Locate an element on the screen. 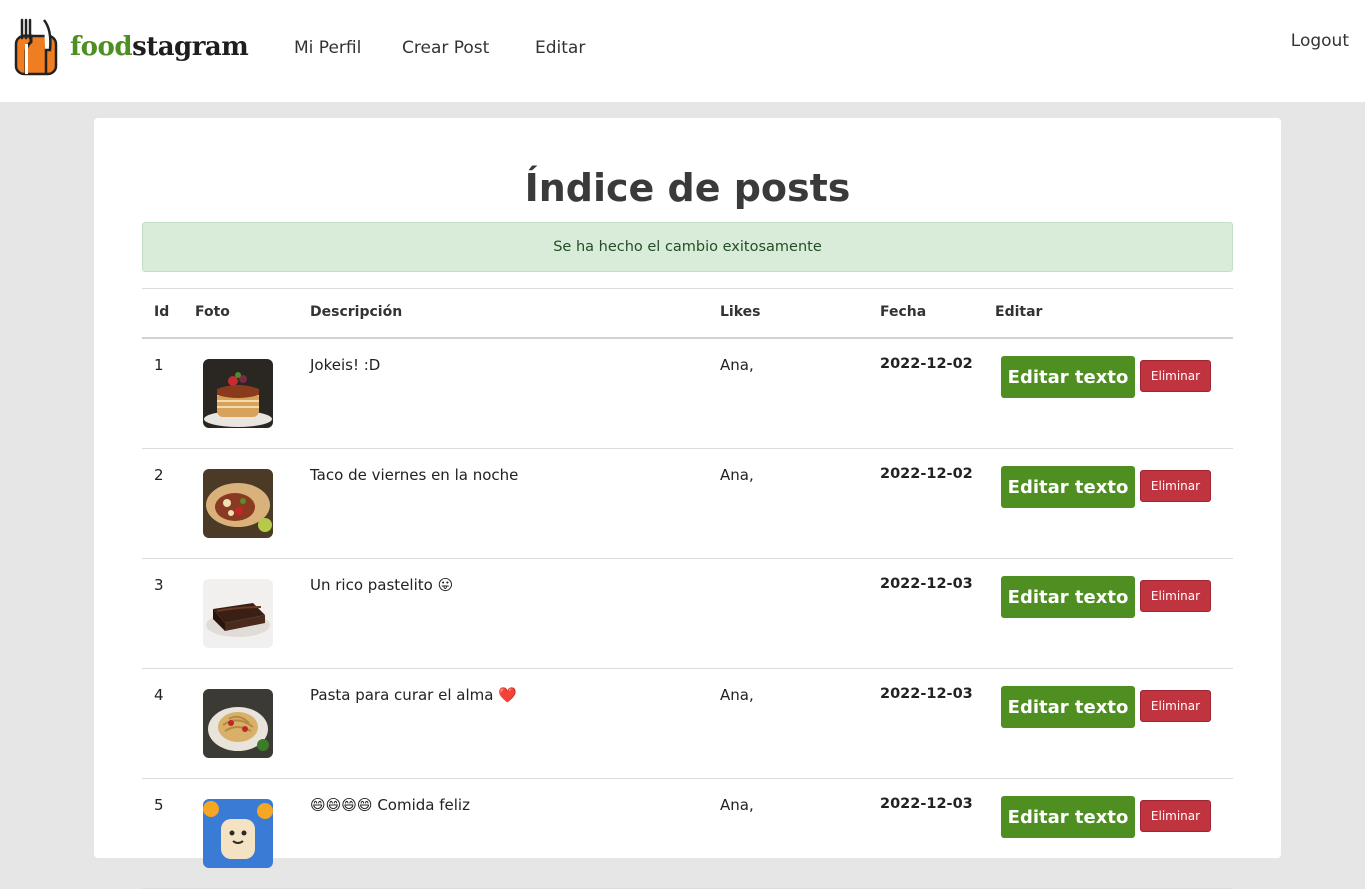 The width and height of the screenshot is (1365, 889). header-likes: Likes is located at coordinates (740, 312).